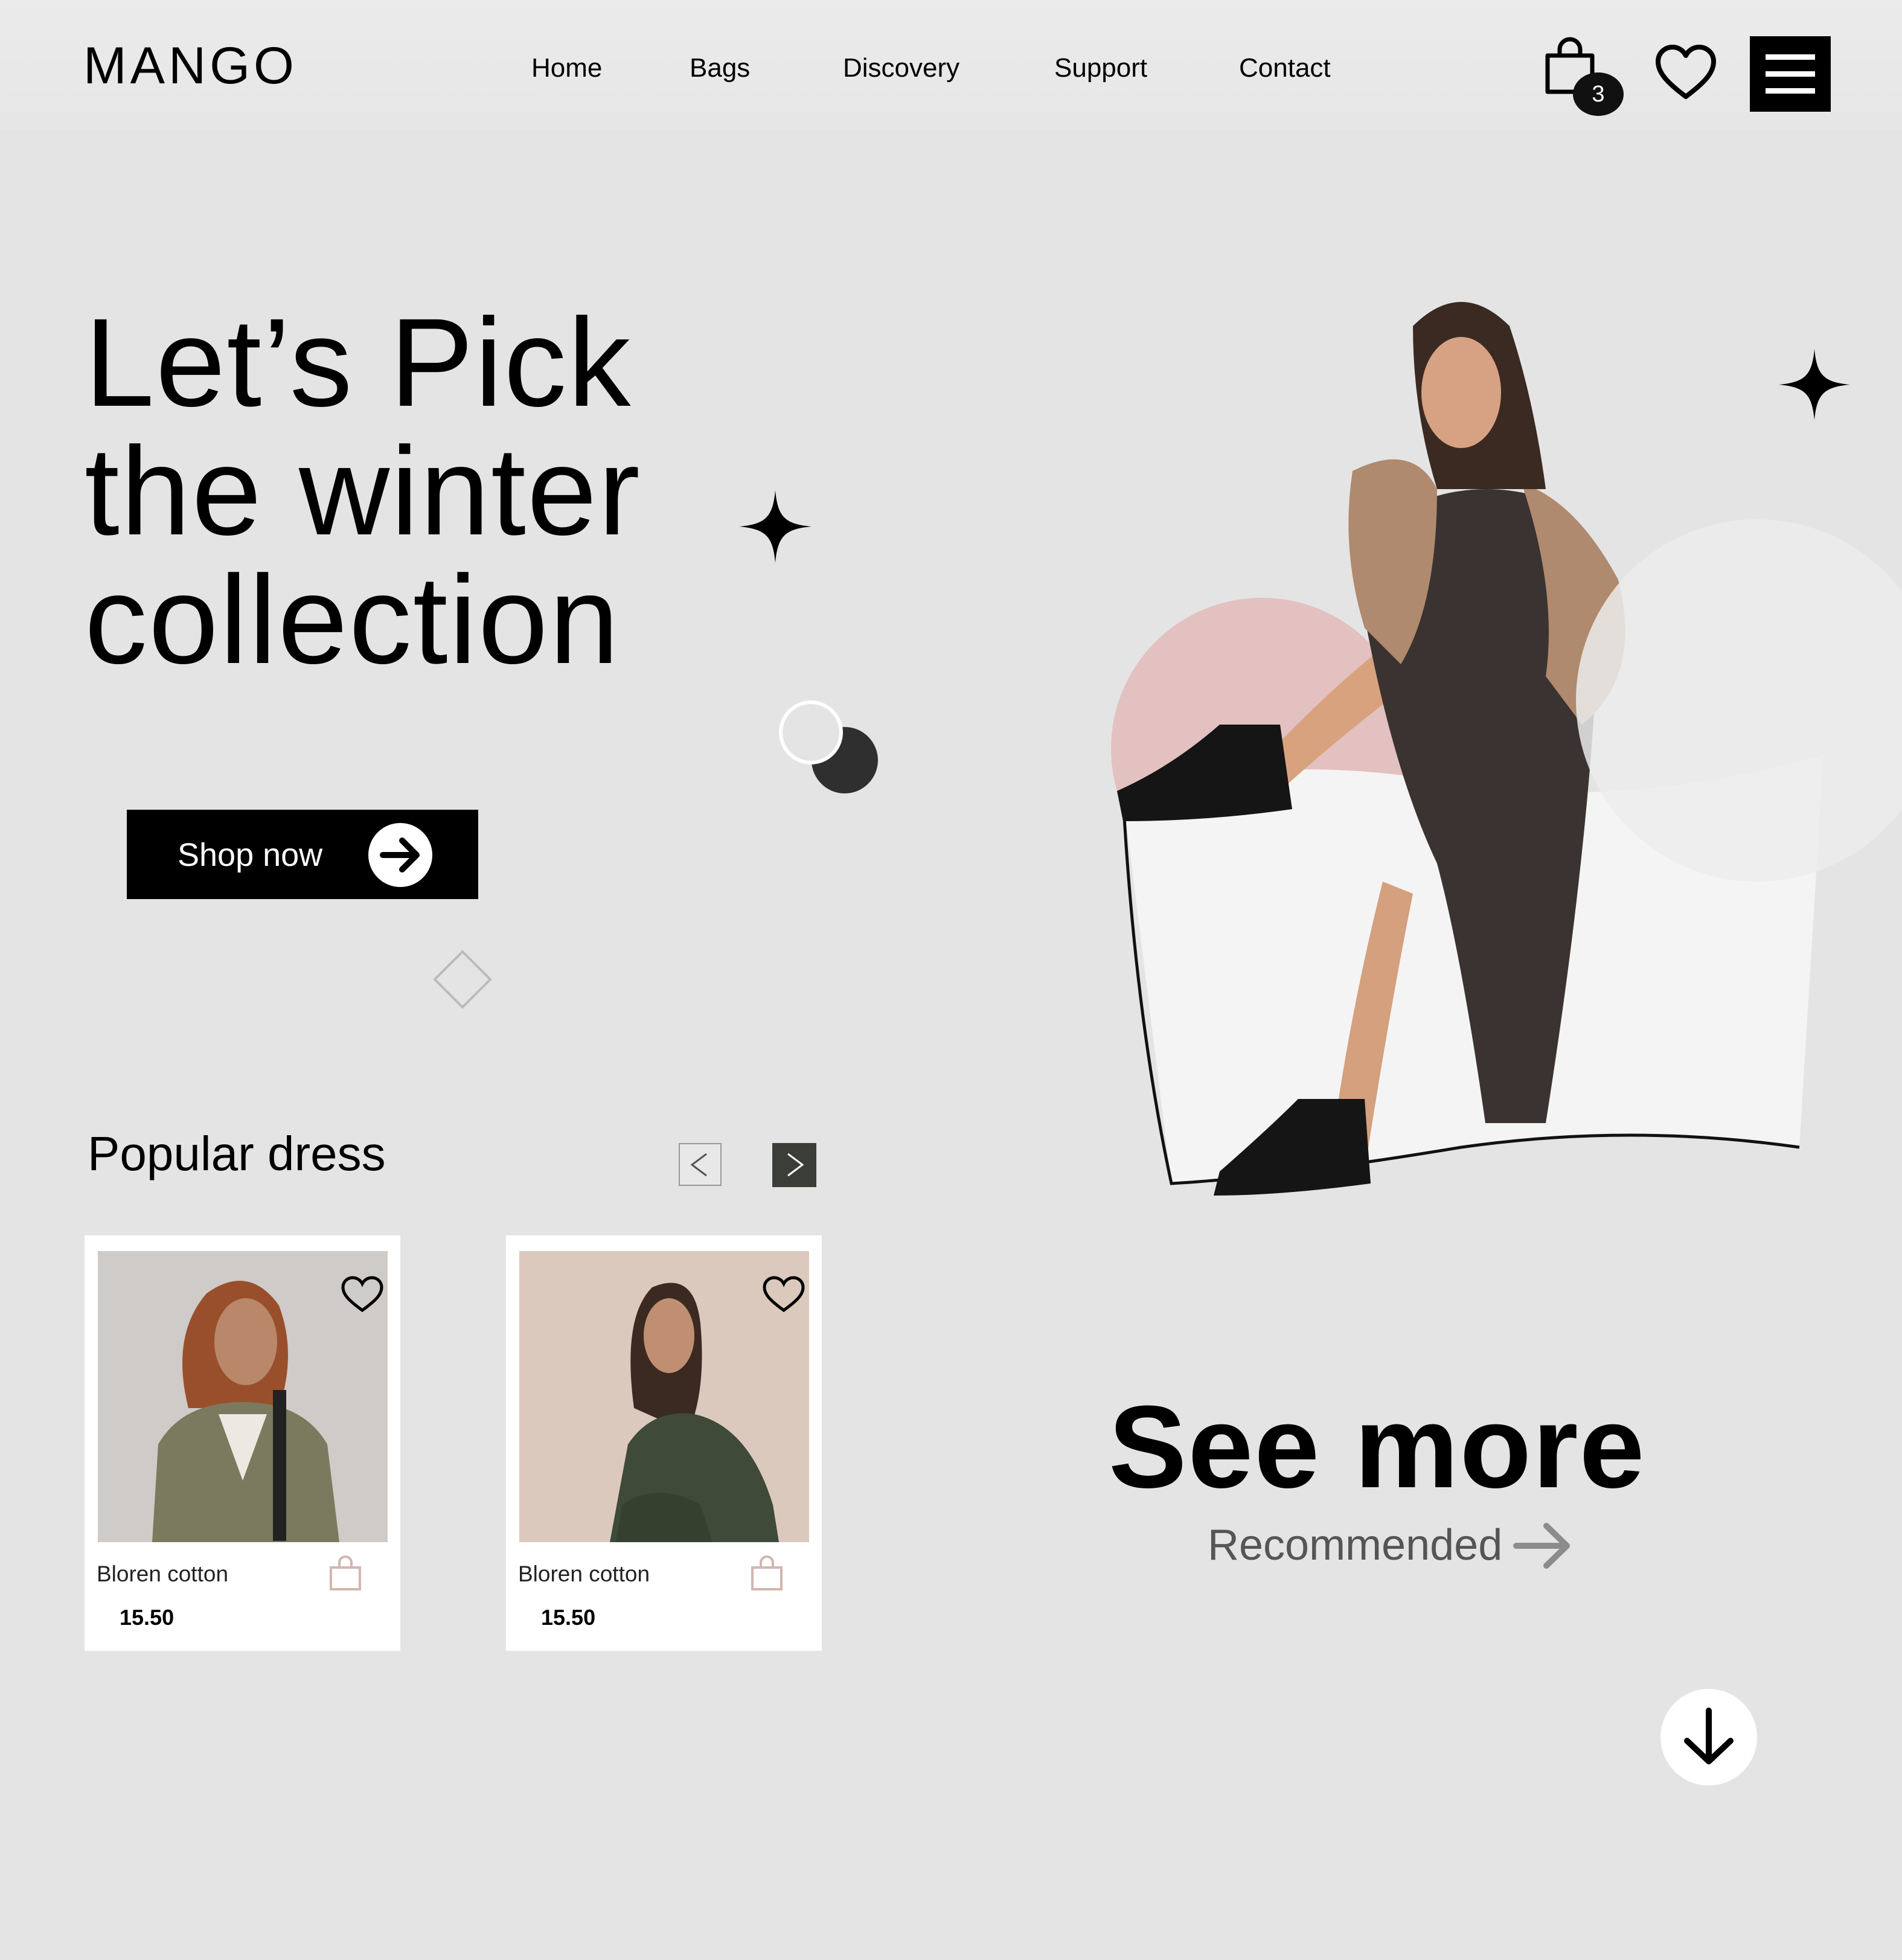  I want to click on popular-section-title: Popular dress, so click(237, 1153).